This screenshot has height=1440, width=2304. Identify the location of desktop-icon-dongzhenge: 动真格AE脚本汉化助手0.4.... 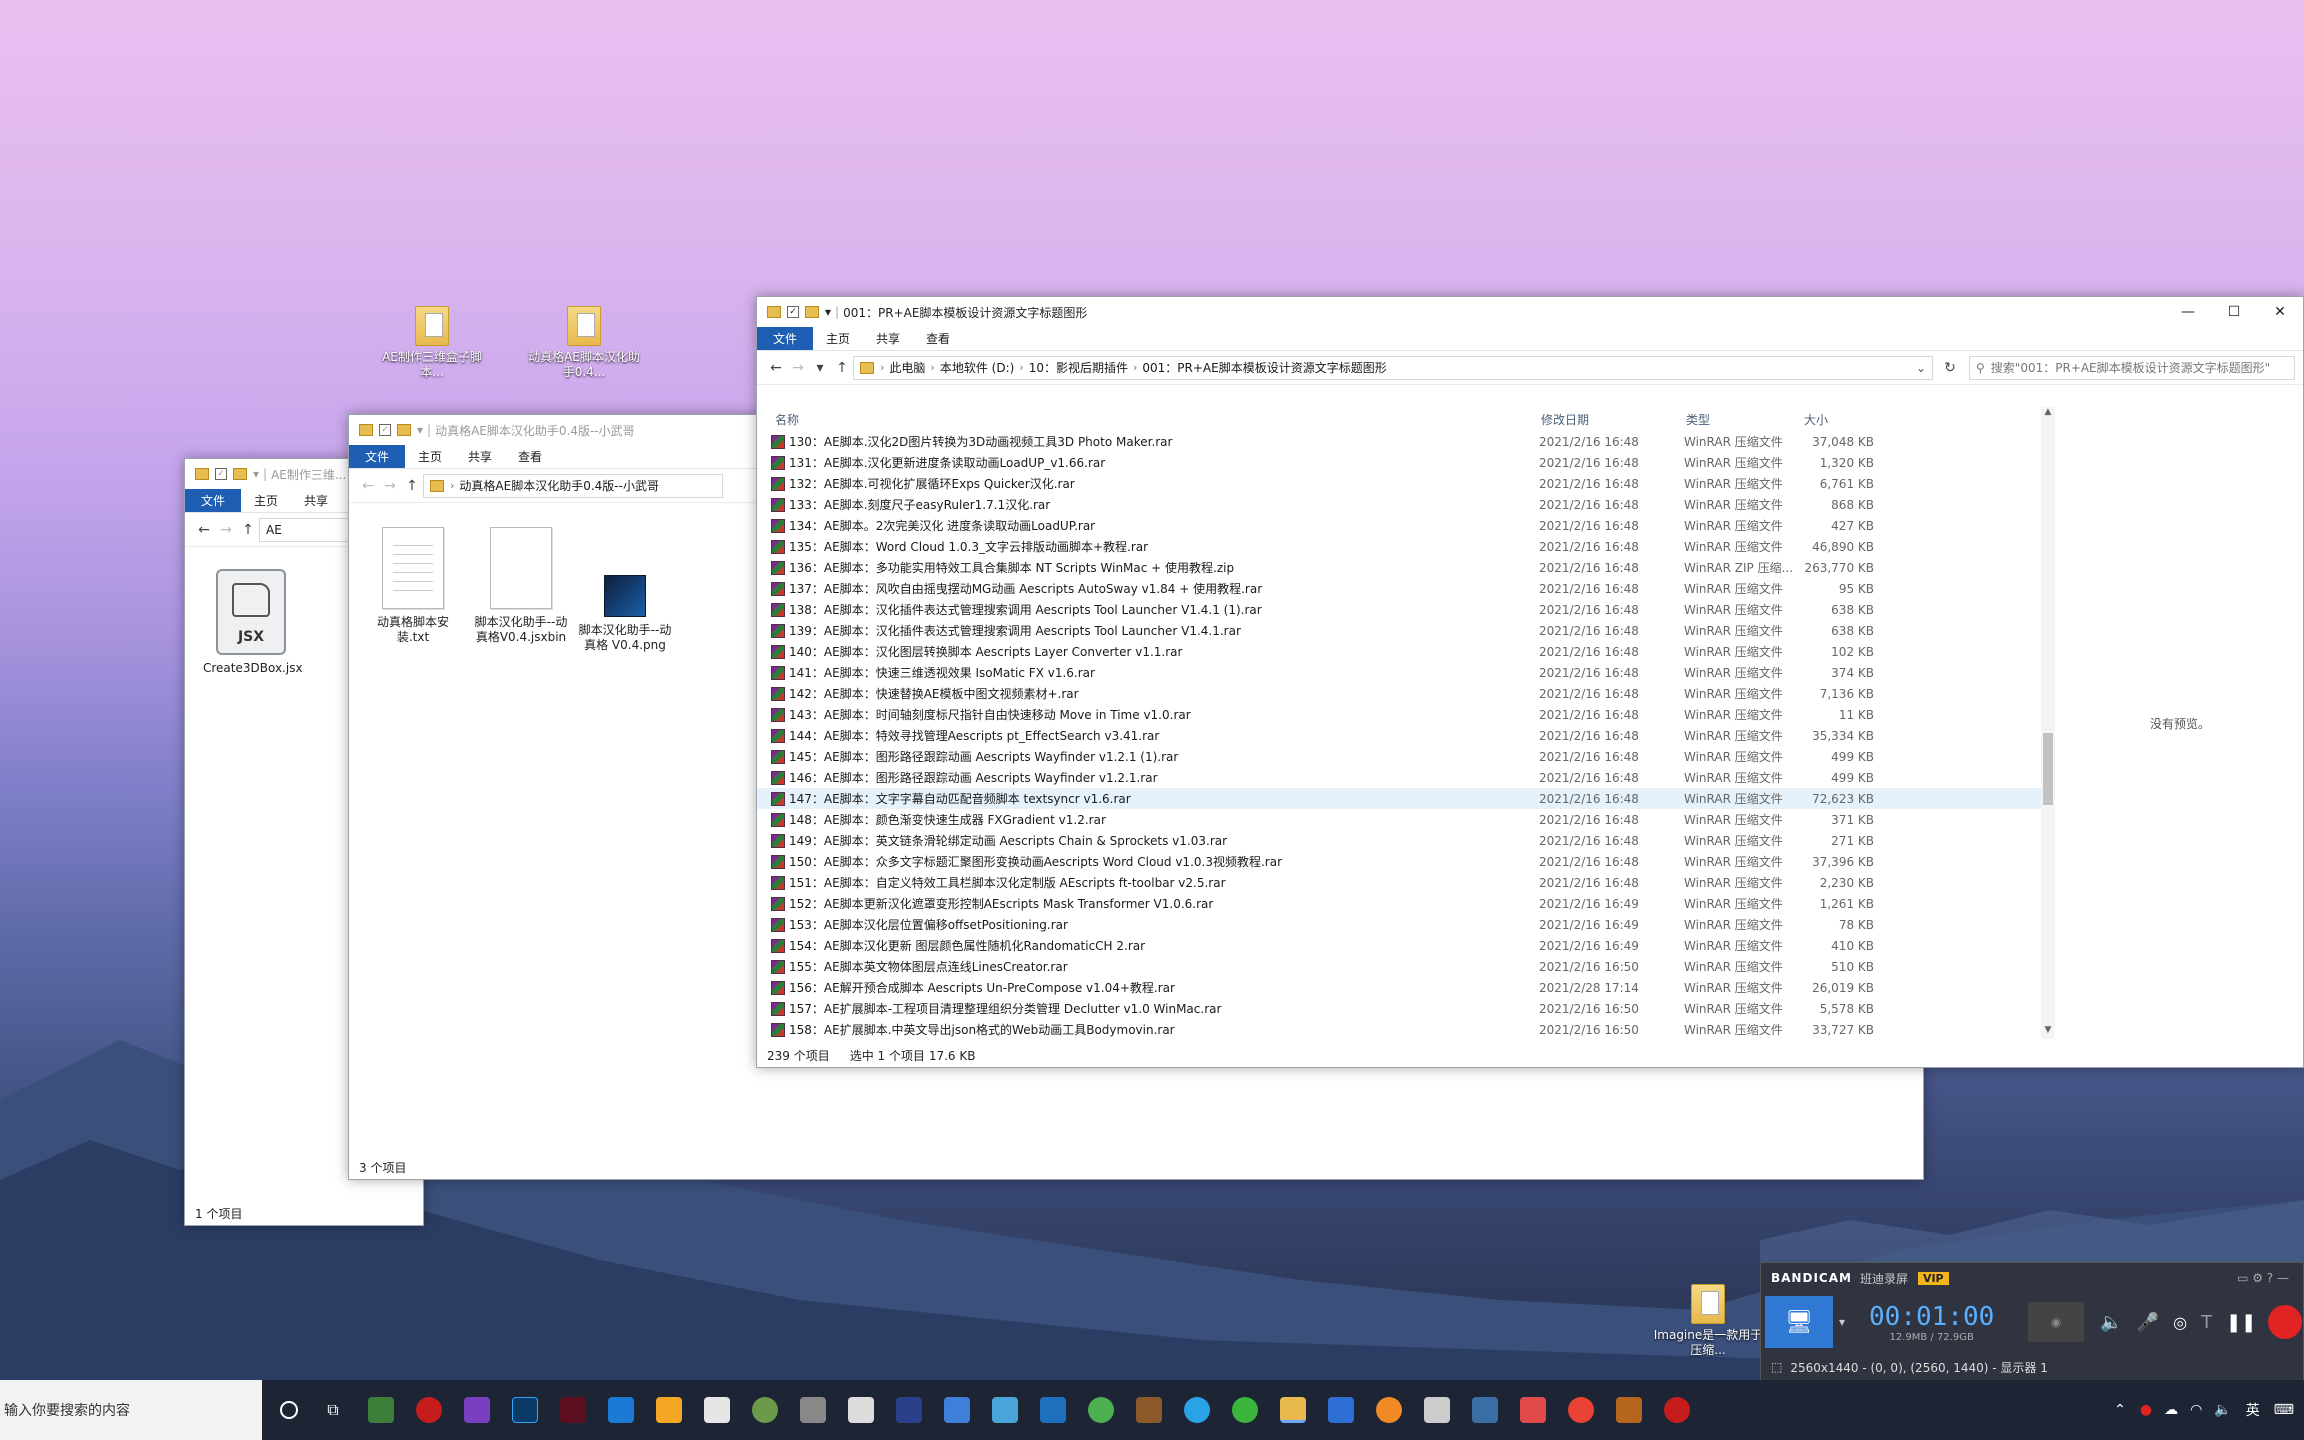
(584, 343).